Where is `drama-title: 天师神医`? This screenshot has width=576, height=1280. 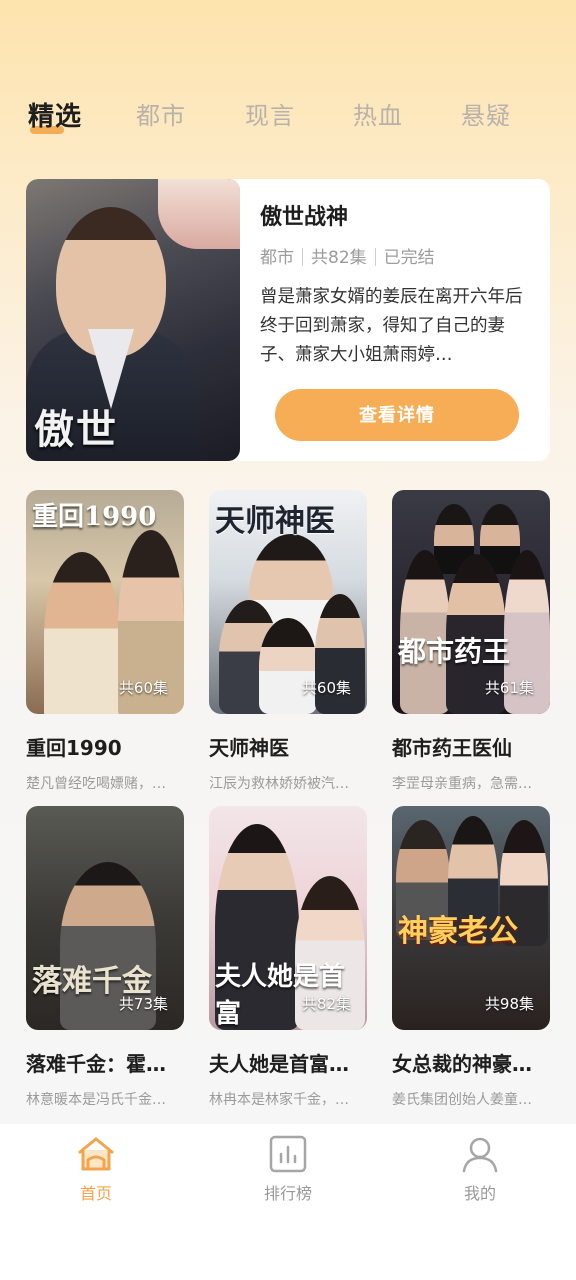 drama-title: 天师神医 is located at coordinates (249, 748).